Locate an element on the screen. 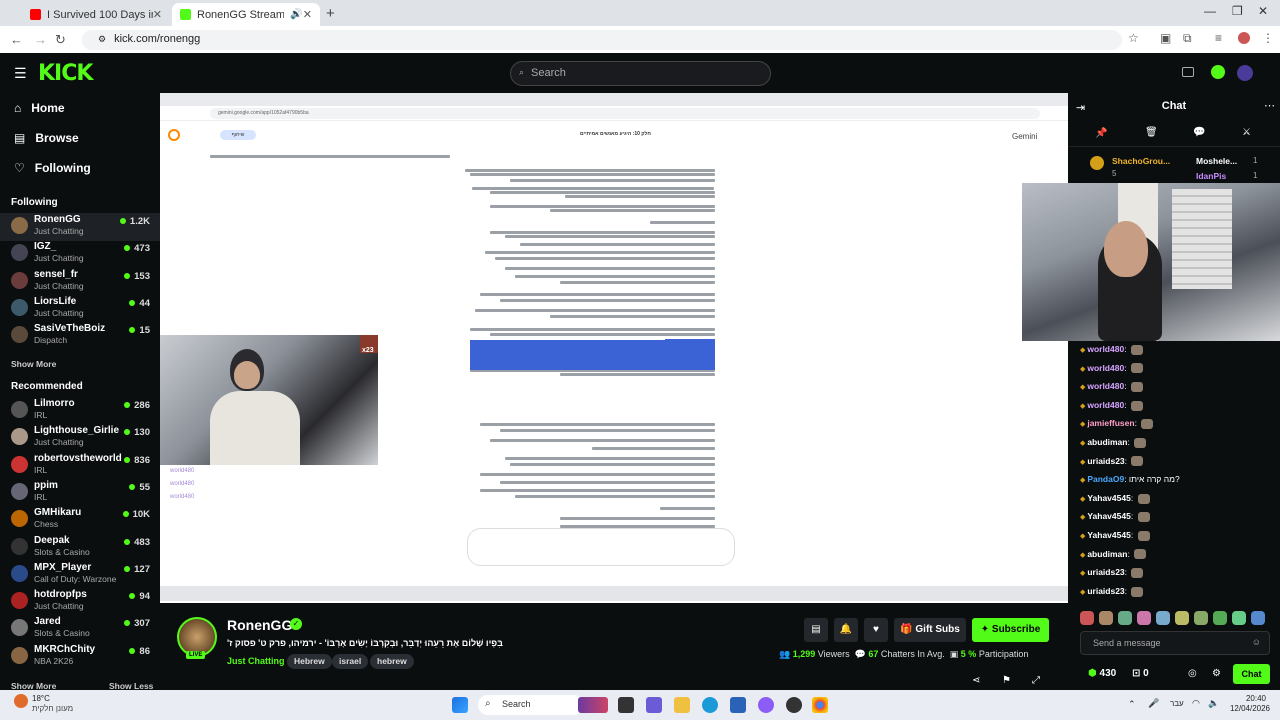 The image size is (1280, 720). sidebar-channel-ppim: ppim IRL 55 is located at coordinates (80, 493).